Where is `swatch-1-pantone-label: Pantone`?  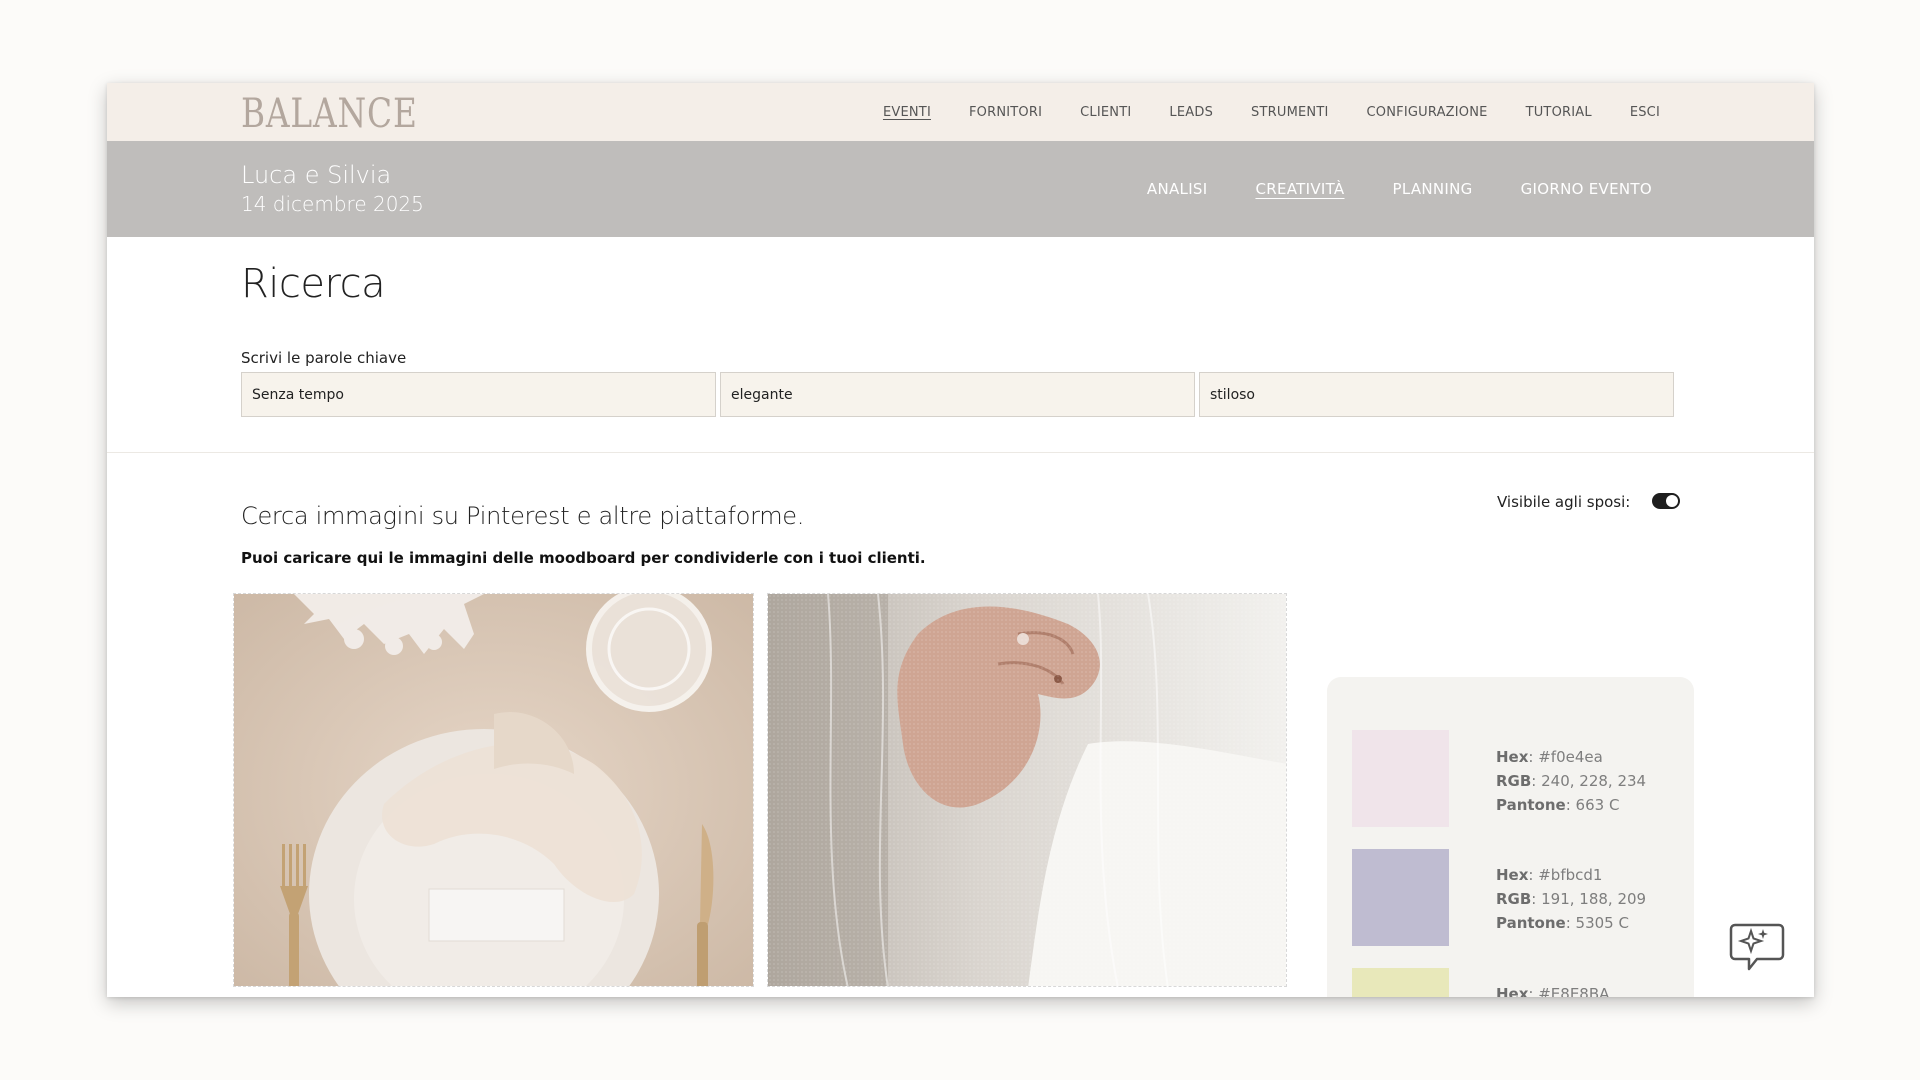
swatch-1-pantone-label: Pantone is located at coordinates (1531, 805).